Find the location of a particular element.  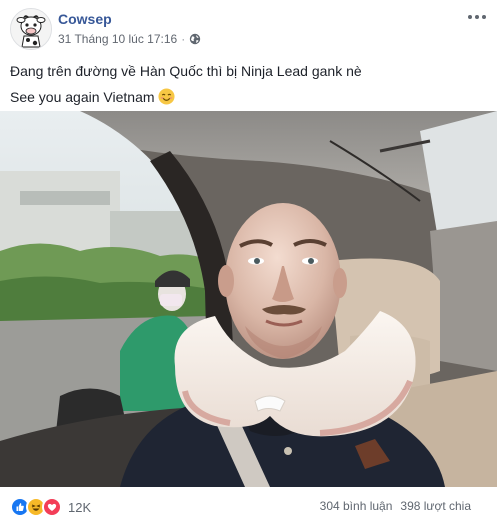

reactions-summary: 12K is located at coordinates (50, 507).